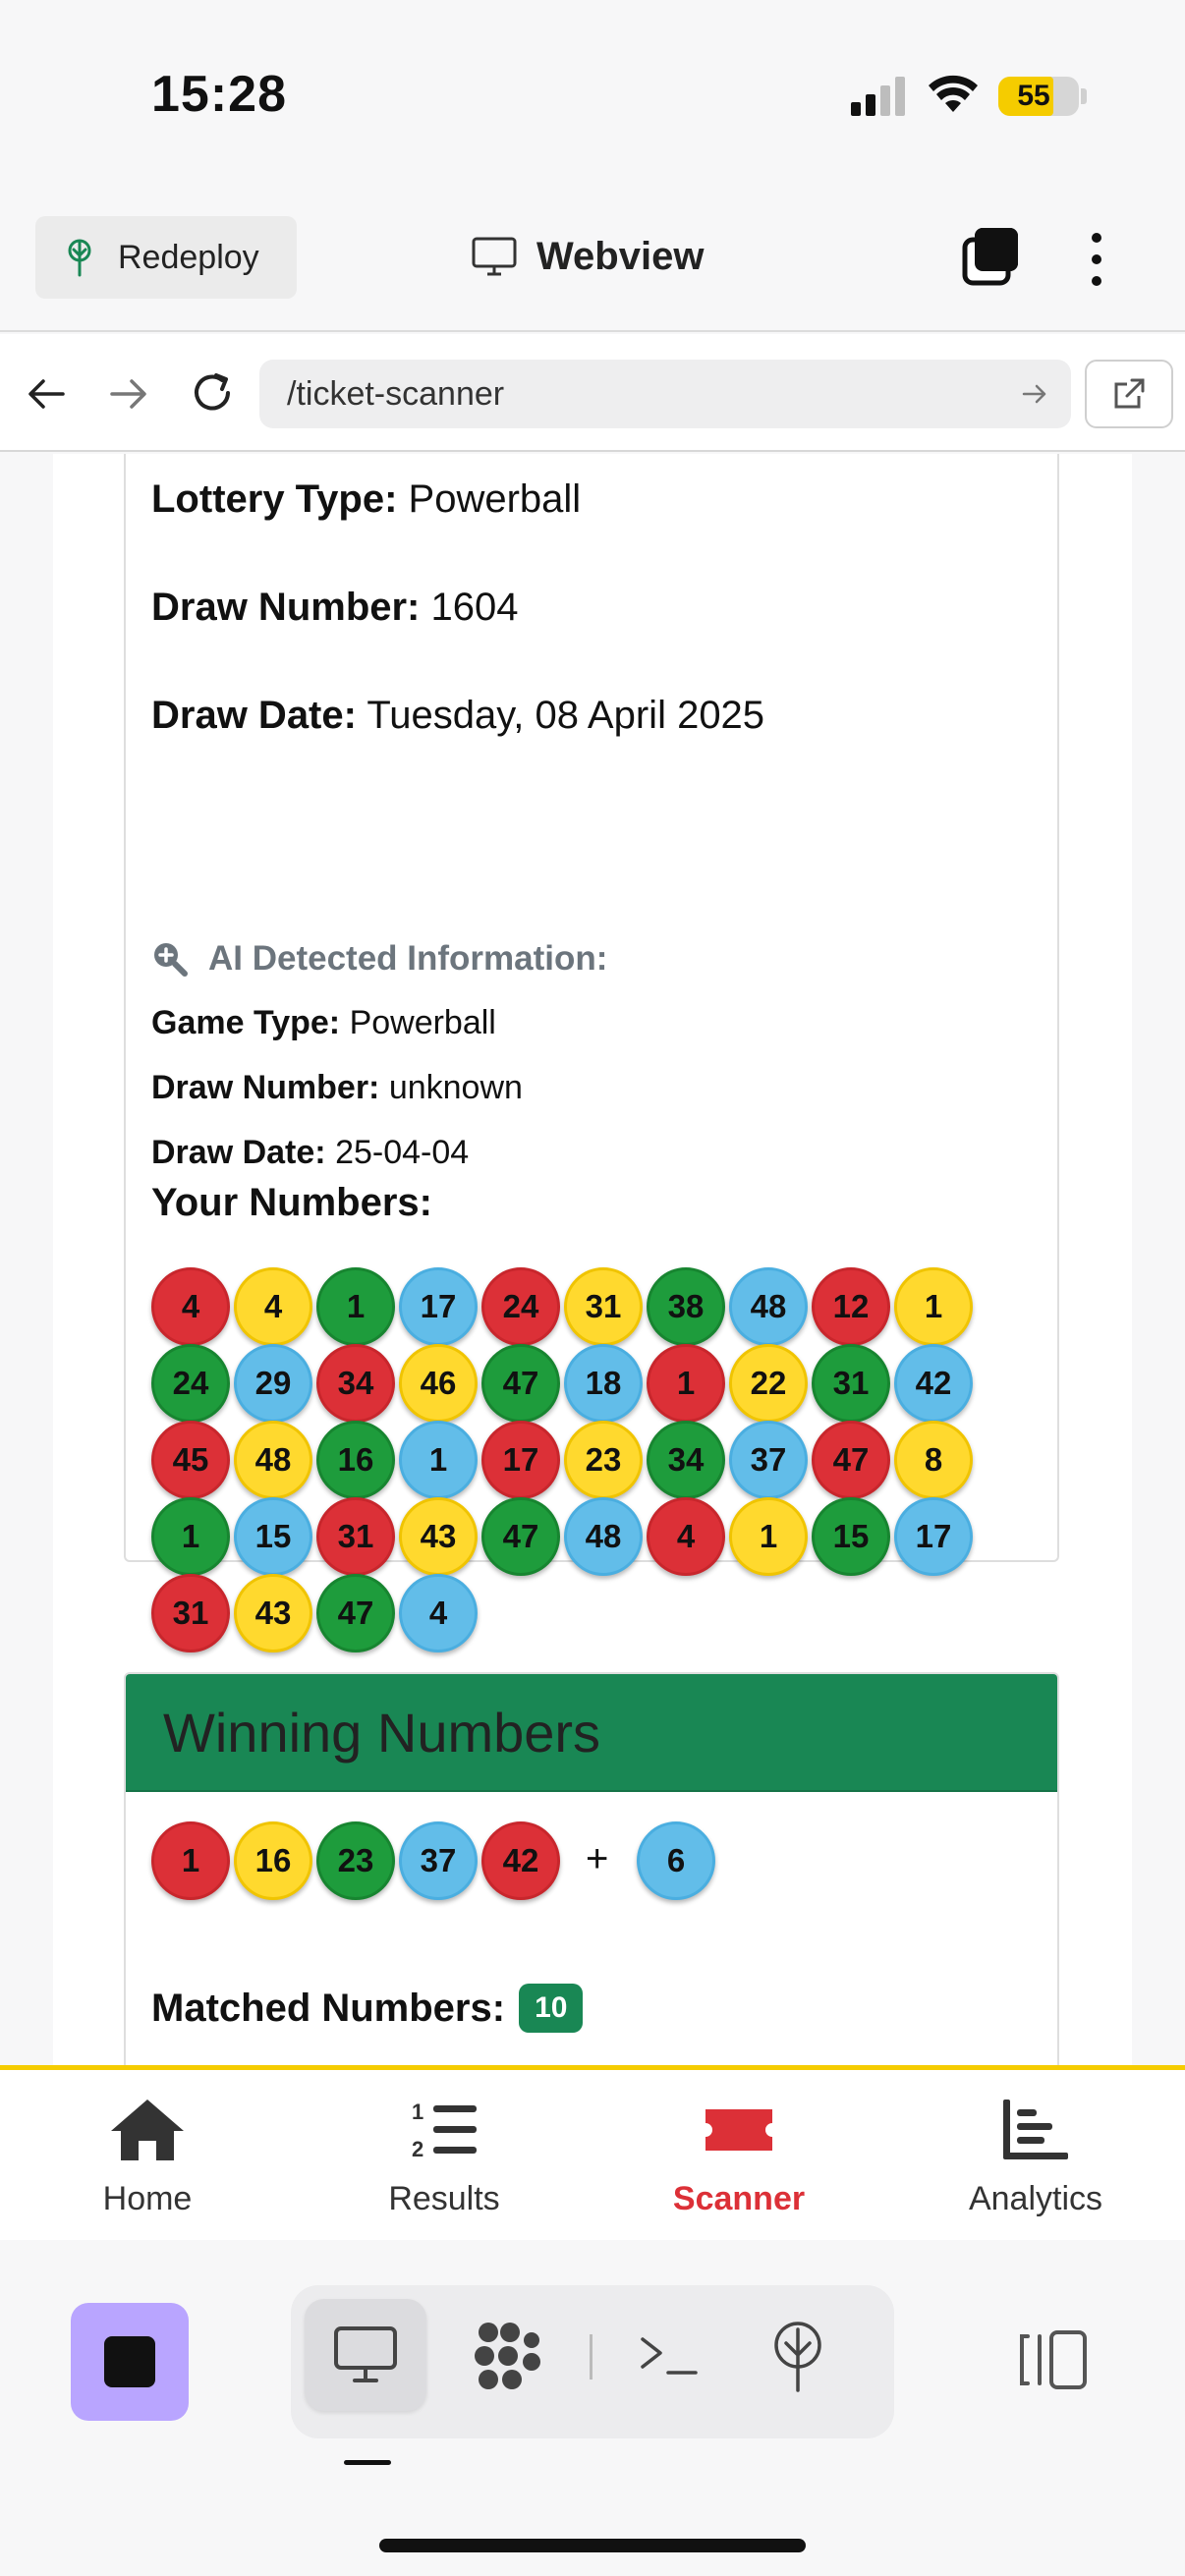  I want to click on winning-ball: 37, so click(439, 1860).